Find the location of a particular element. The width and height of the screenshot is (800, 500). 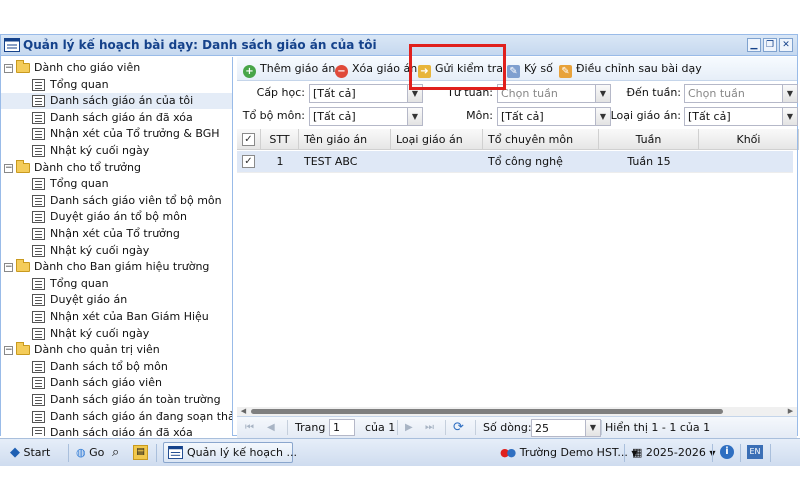

sidebar-item: Duyệt giáo án tổ bộ môn is located at coordinates (116, 217).